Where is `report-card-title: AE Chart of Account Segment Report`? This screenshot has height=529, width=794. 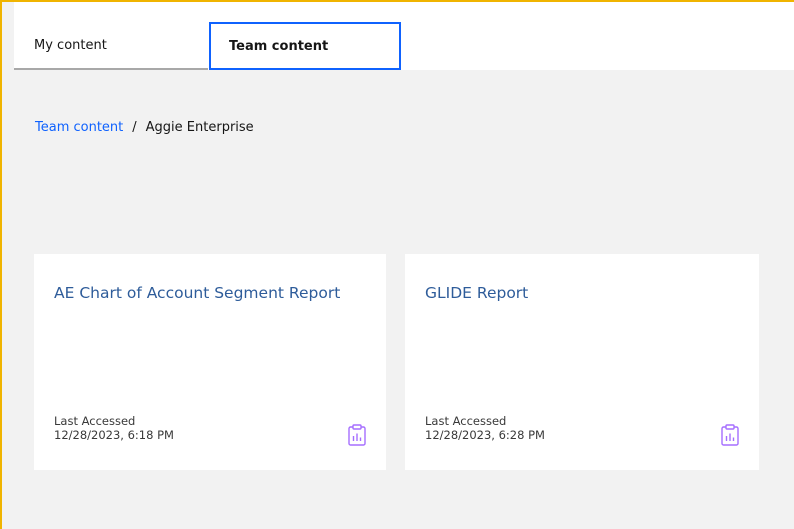
report-card-title: AE Chart of Account Segment Report is located at coordinates (199, 293).